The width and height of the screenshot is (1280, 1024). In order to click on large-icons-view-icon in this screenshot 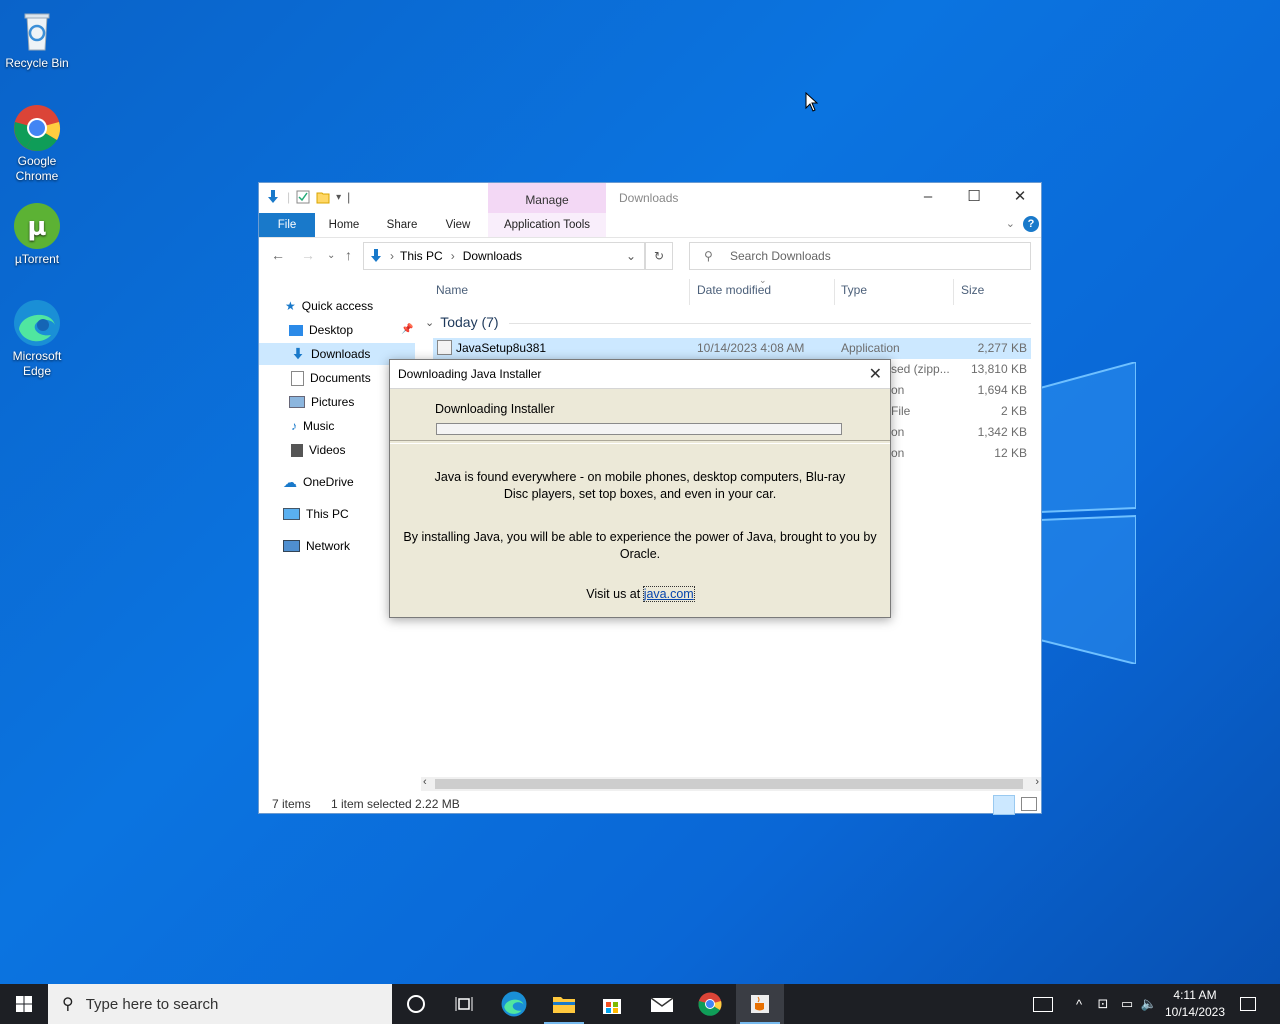, I will do `click(1029, 804)`.